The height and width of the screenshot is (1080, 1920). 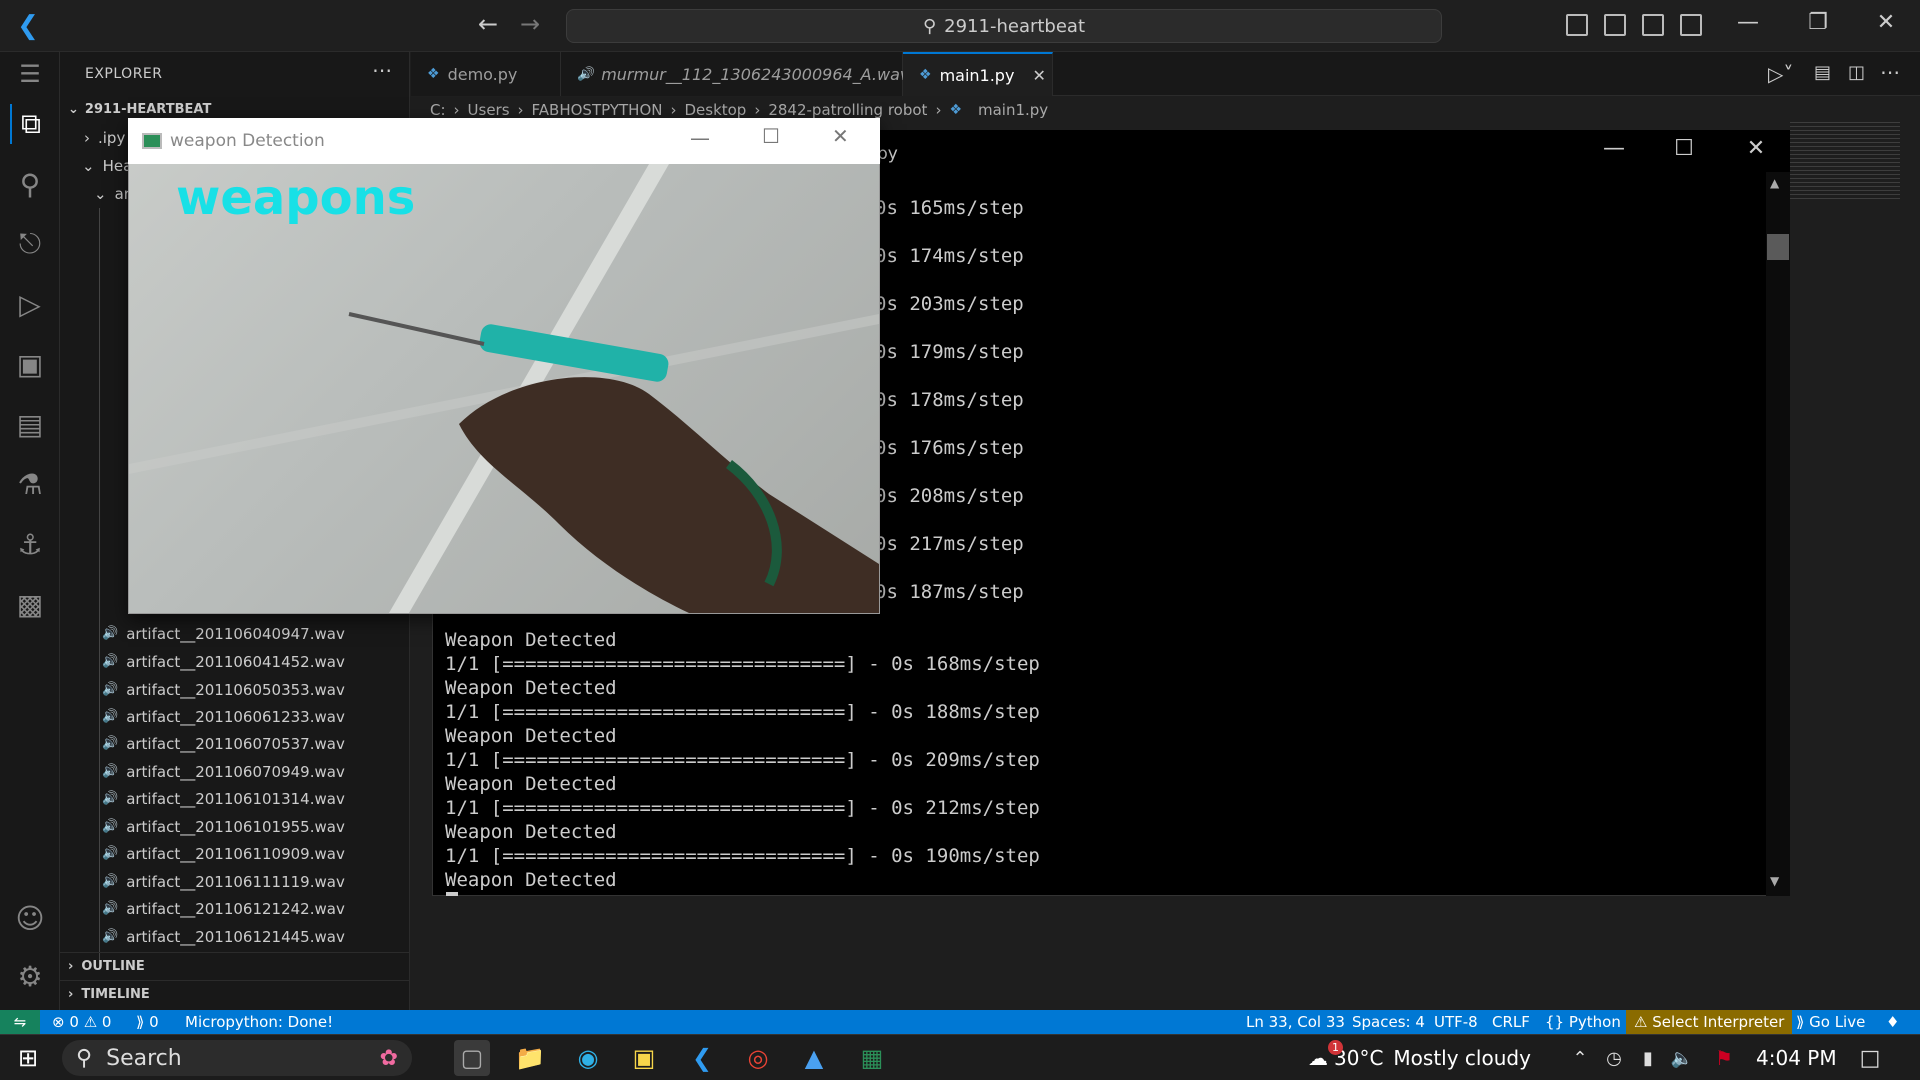 What do you see at coordinates (30, 424) in the screenshot?
I see `remote-explorer-icon: ▤` at bounding box center [30, 424].